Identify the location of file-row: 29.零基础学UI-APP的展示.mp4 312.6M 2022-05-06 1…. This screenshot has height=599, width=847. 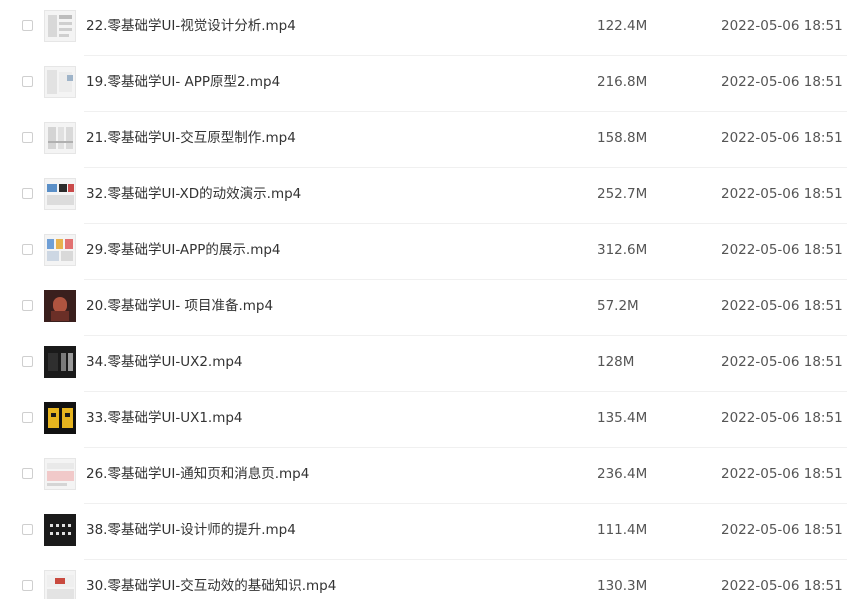
(423, 252).